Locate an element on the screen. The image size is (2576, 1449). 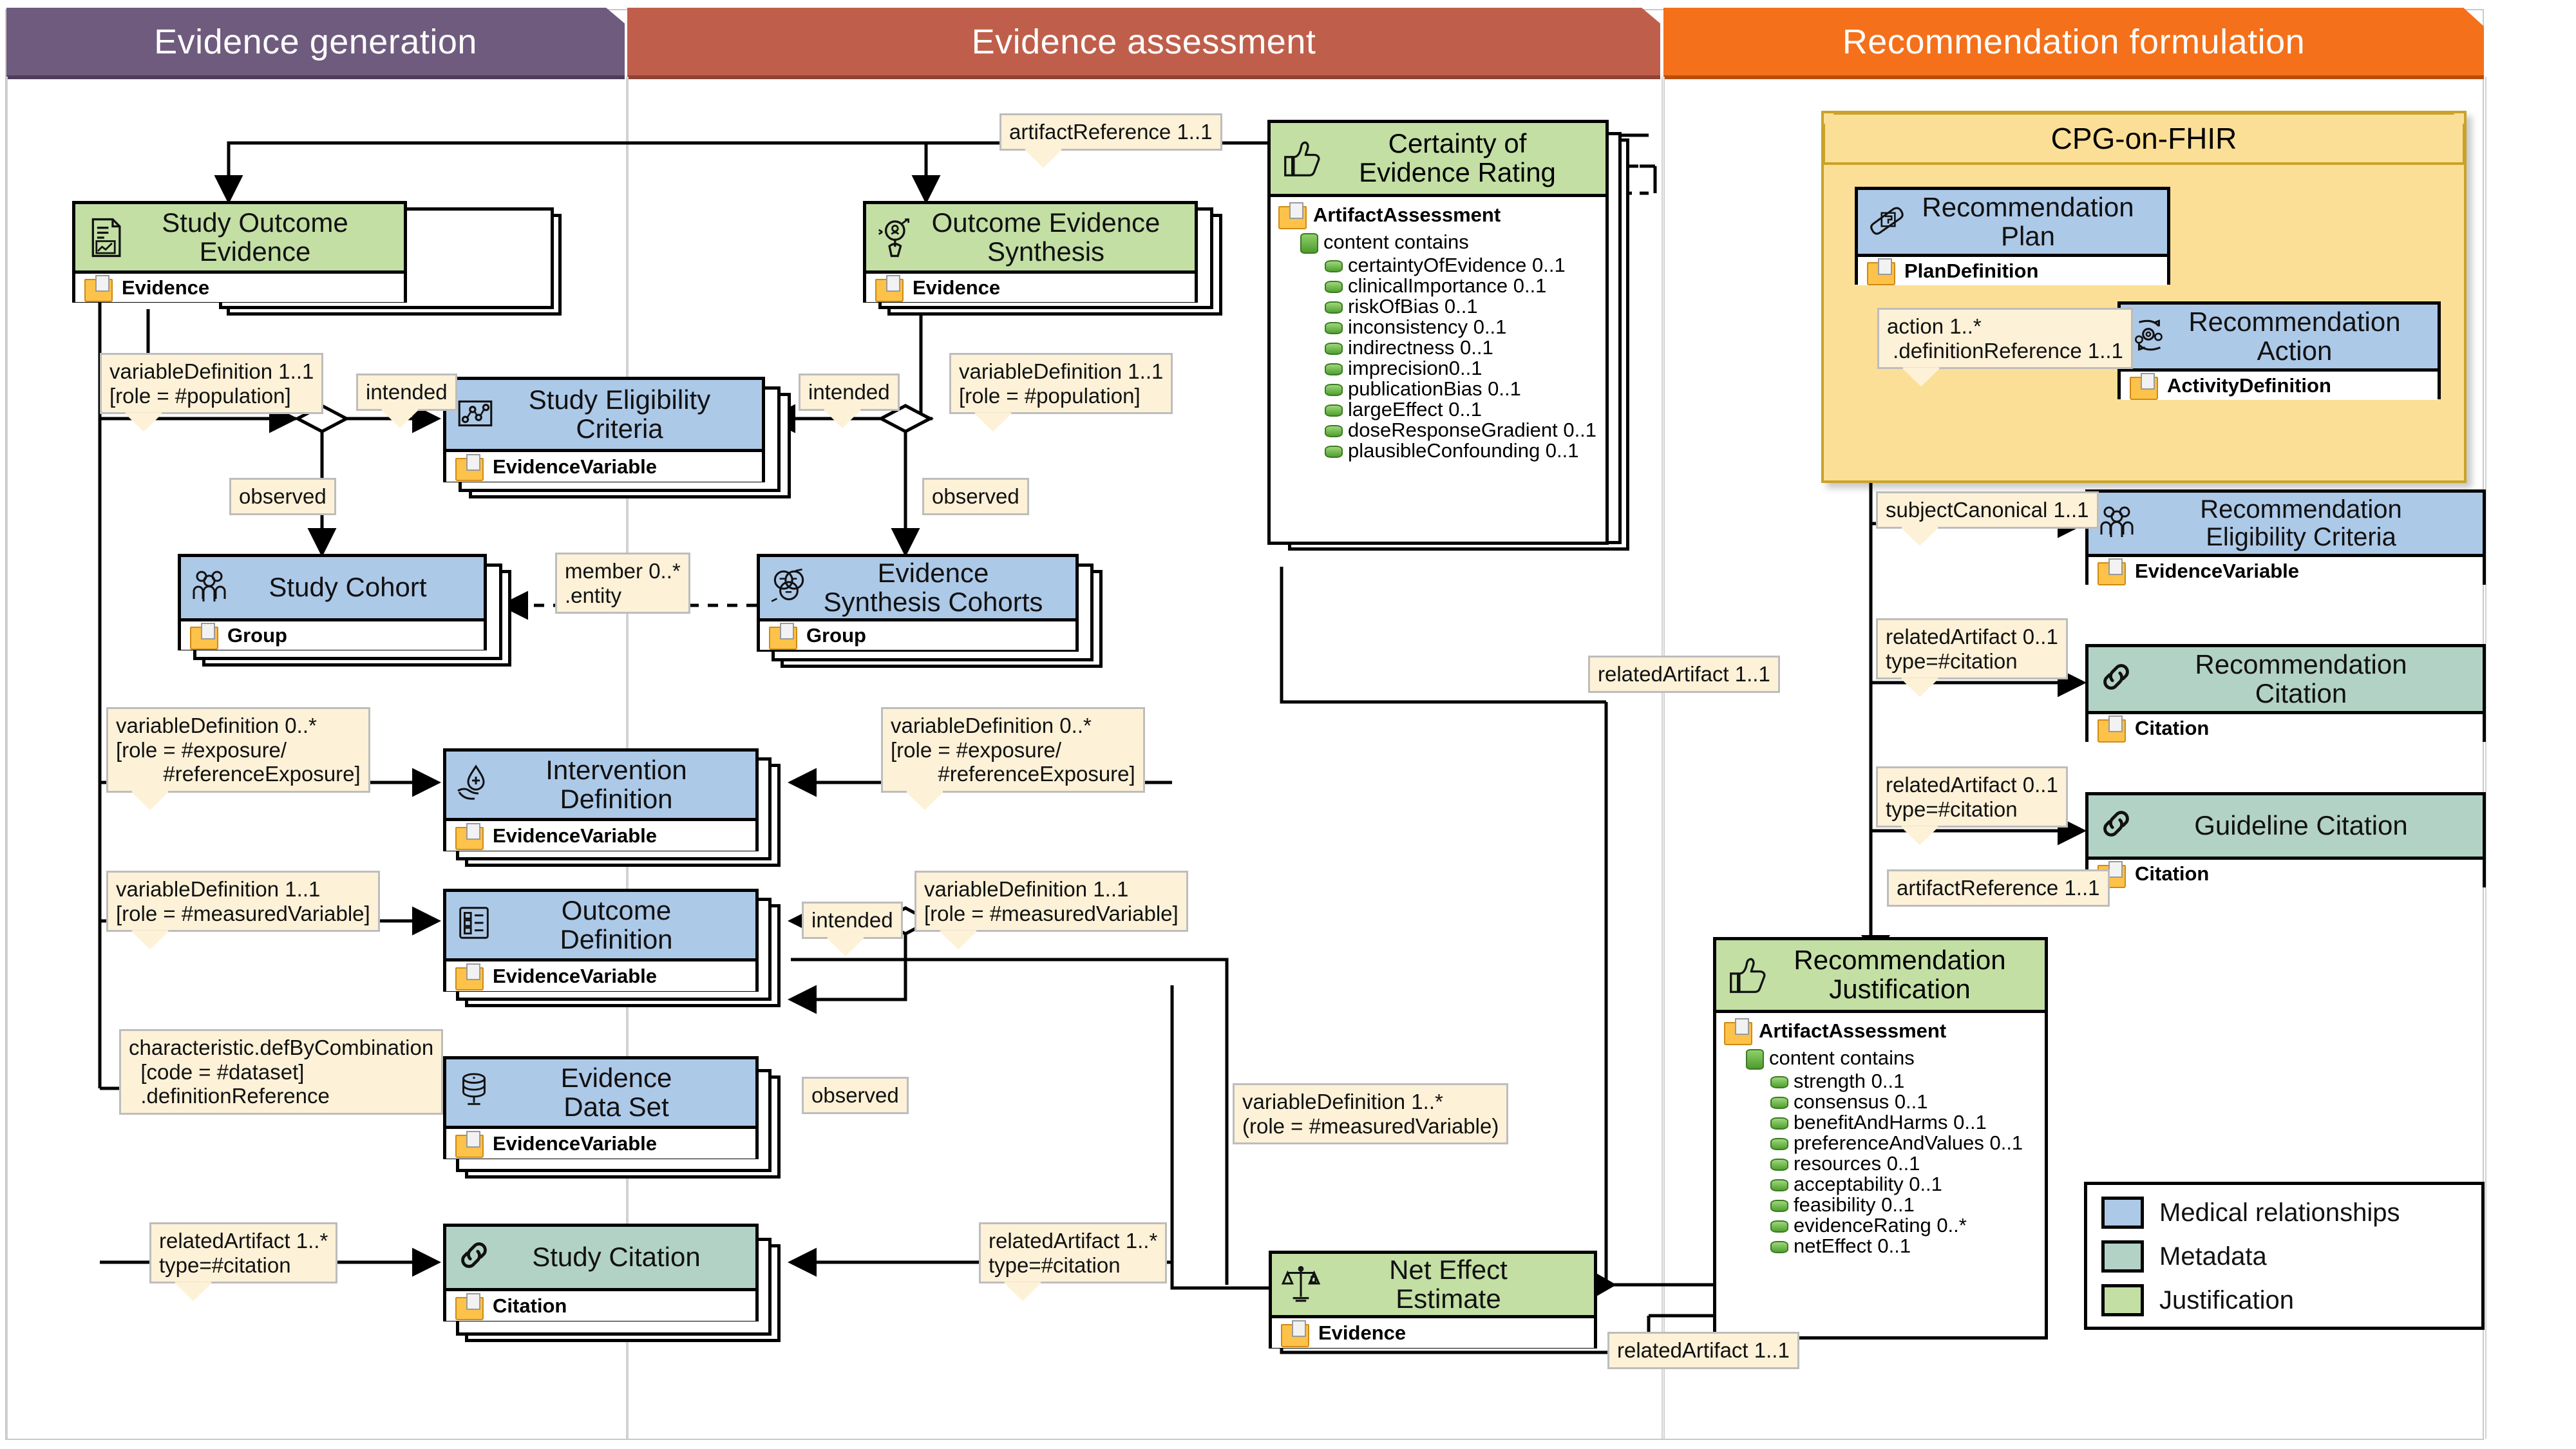
legend-label: Metadata is located at coordinates (2213, 1256).